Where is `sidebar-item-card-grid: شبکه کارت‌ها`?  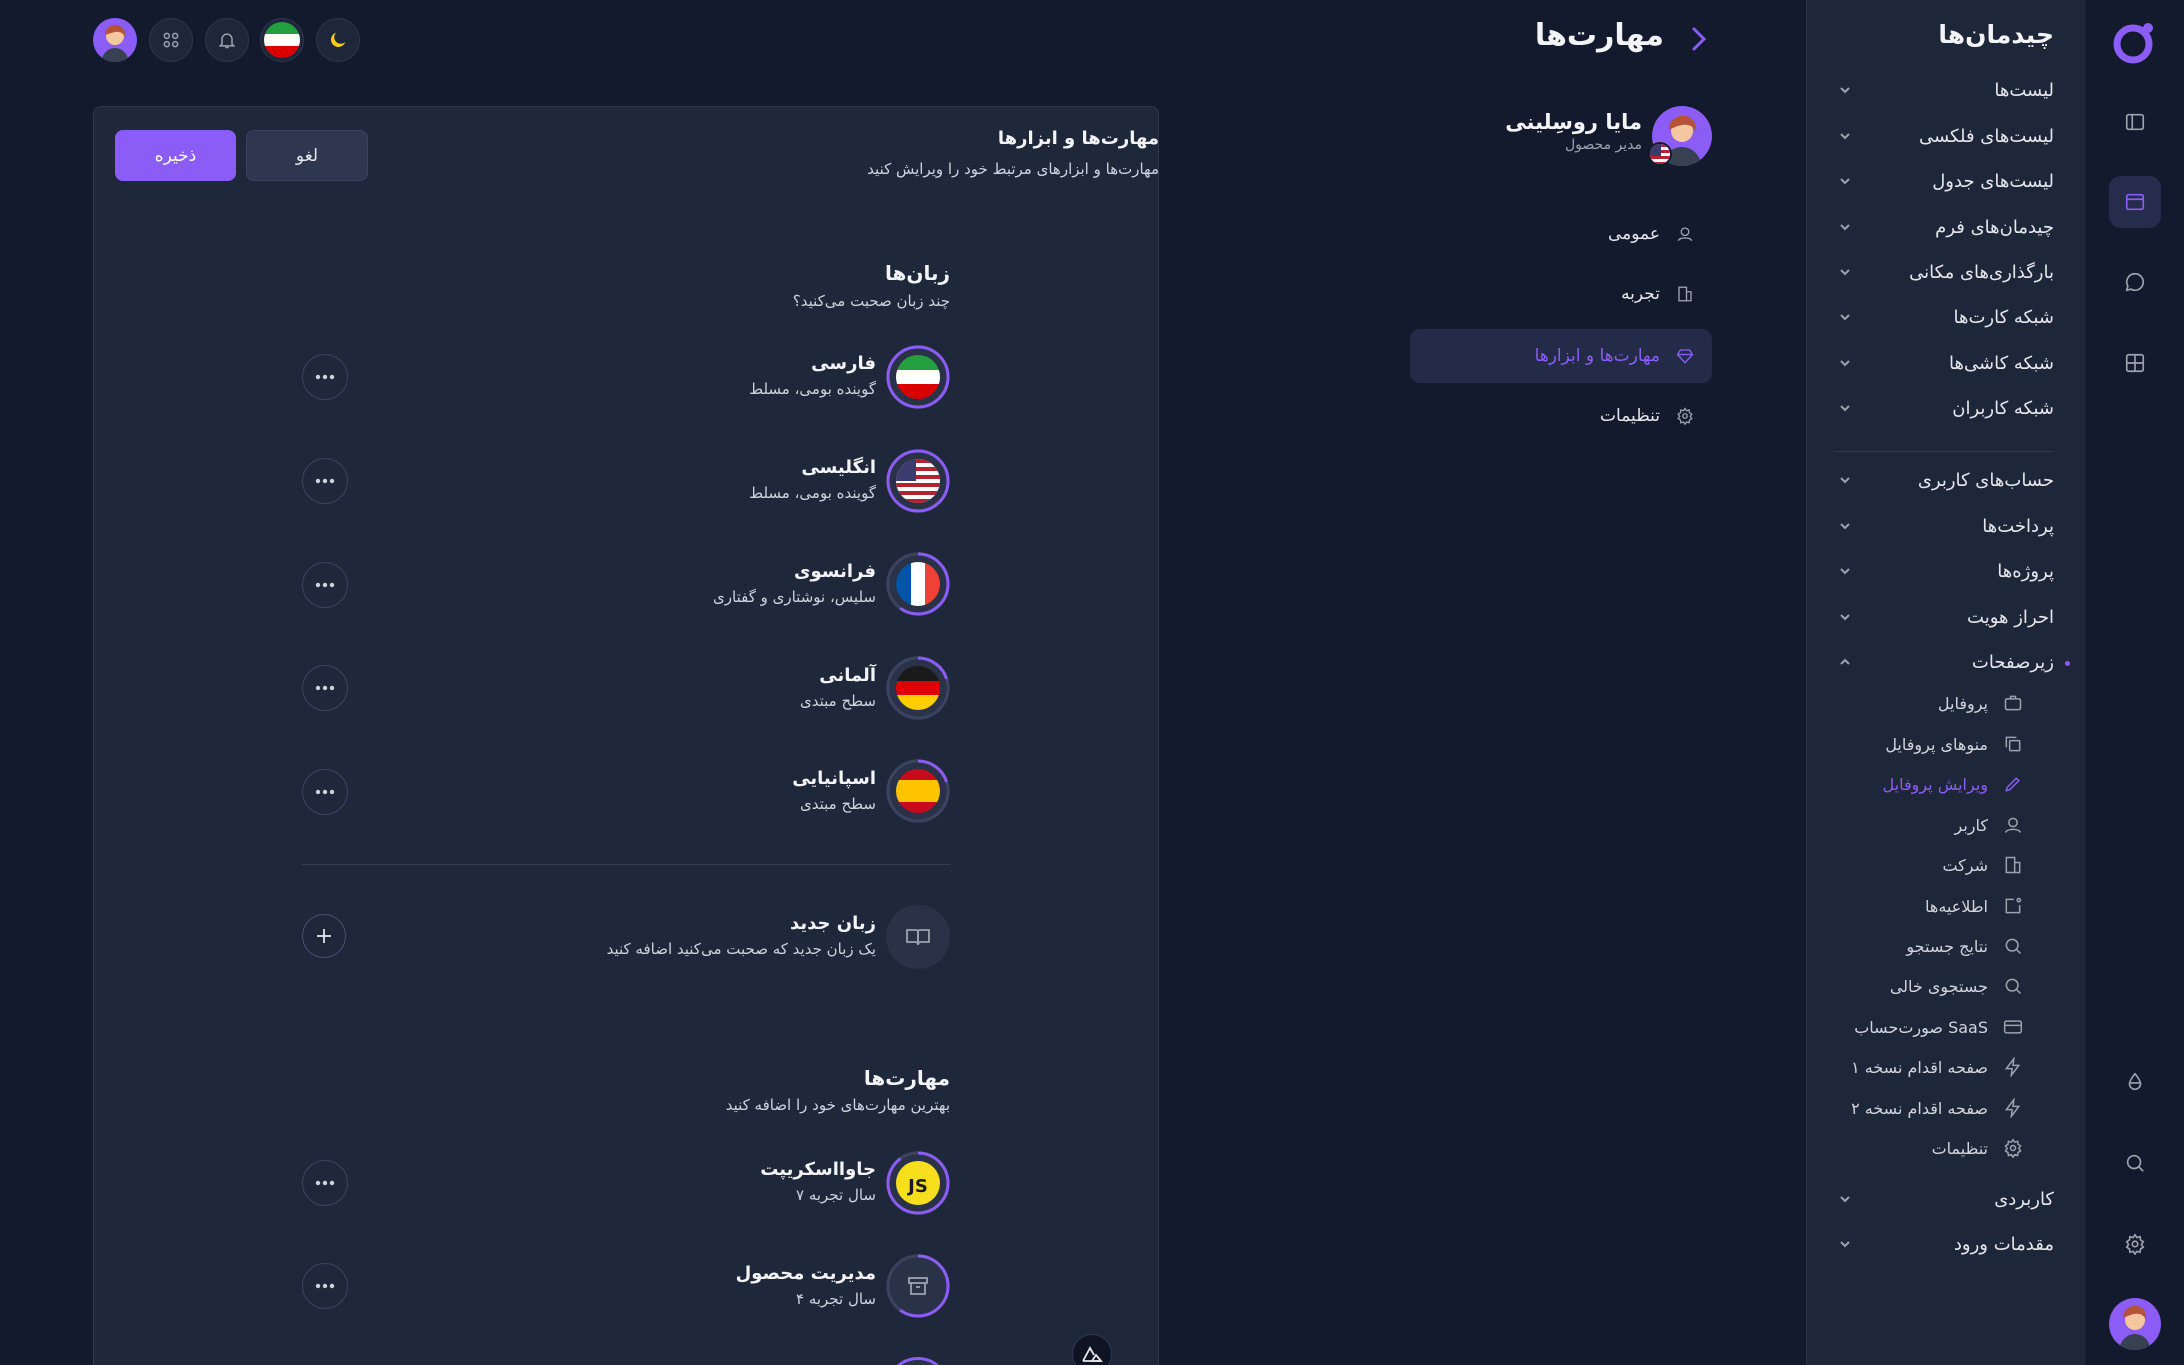 sidebar-item-card-grid: شبکه کارت‌ها is located at coordinates (1944, 317).